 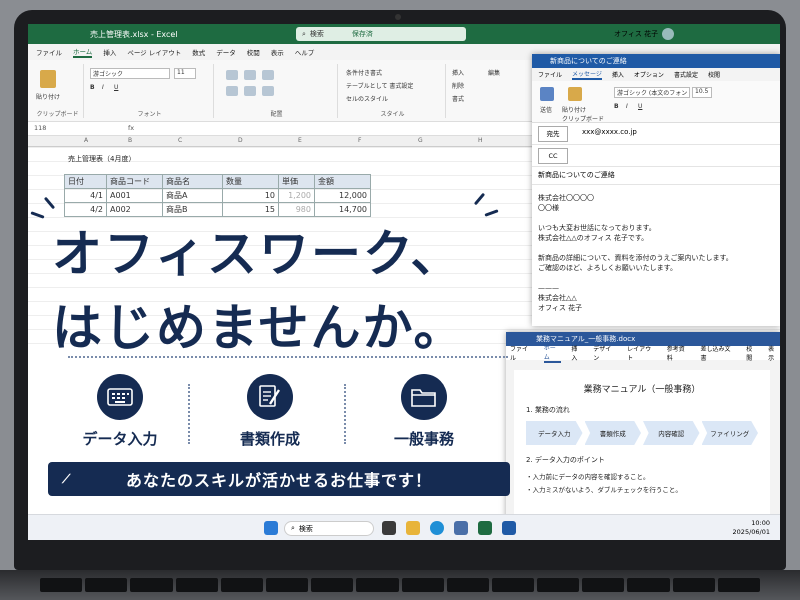 I want to click on document-pen-icon, so click(x=270, y=397).